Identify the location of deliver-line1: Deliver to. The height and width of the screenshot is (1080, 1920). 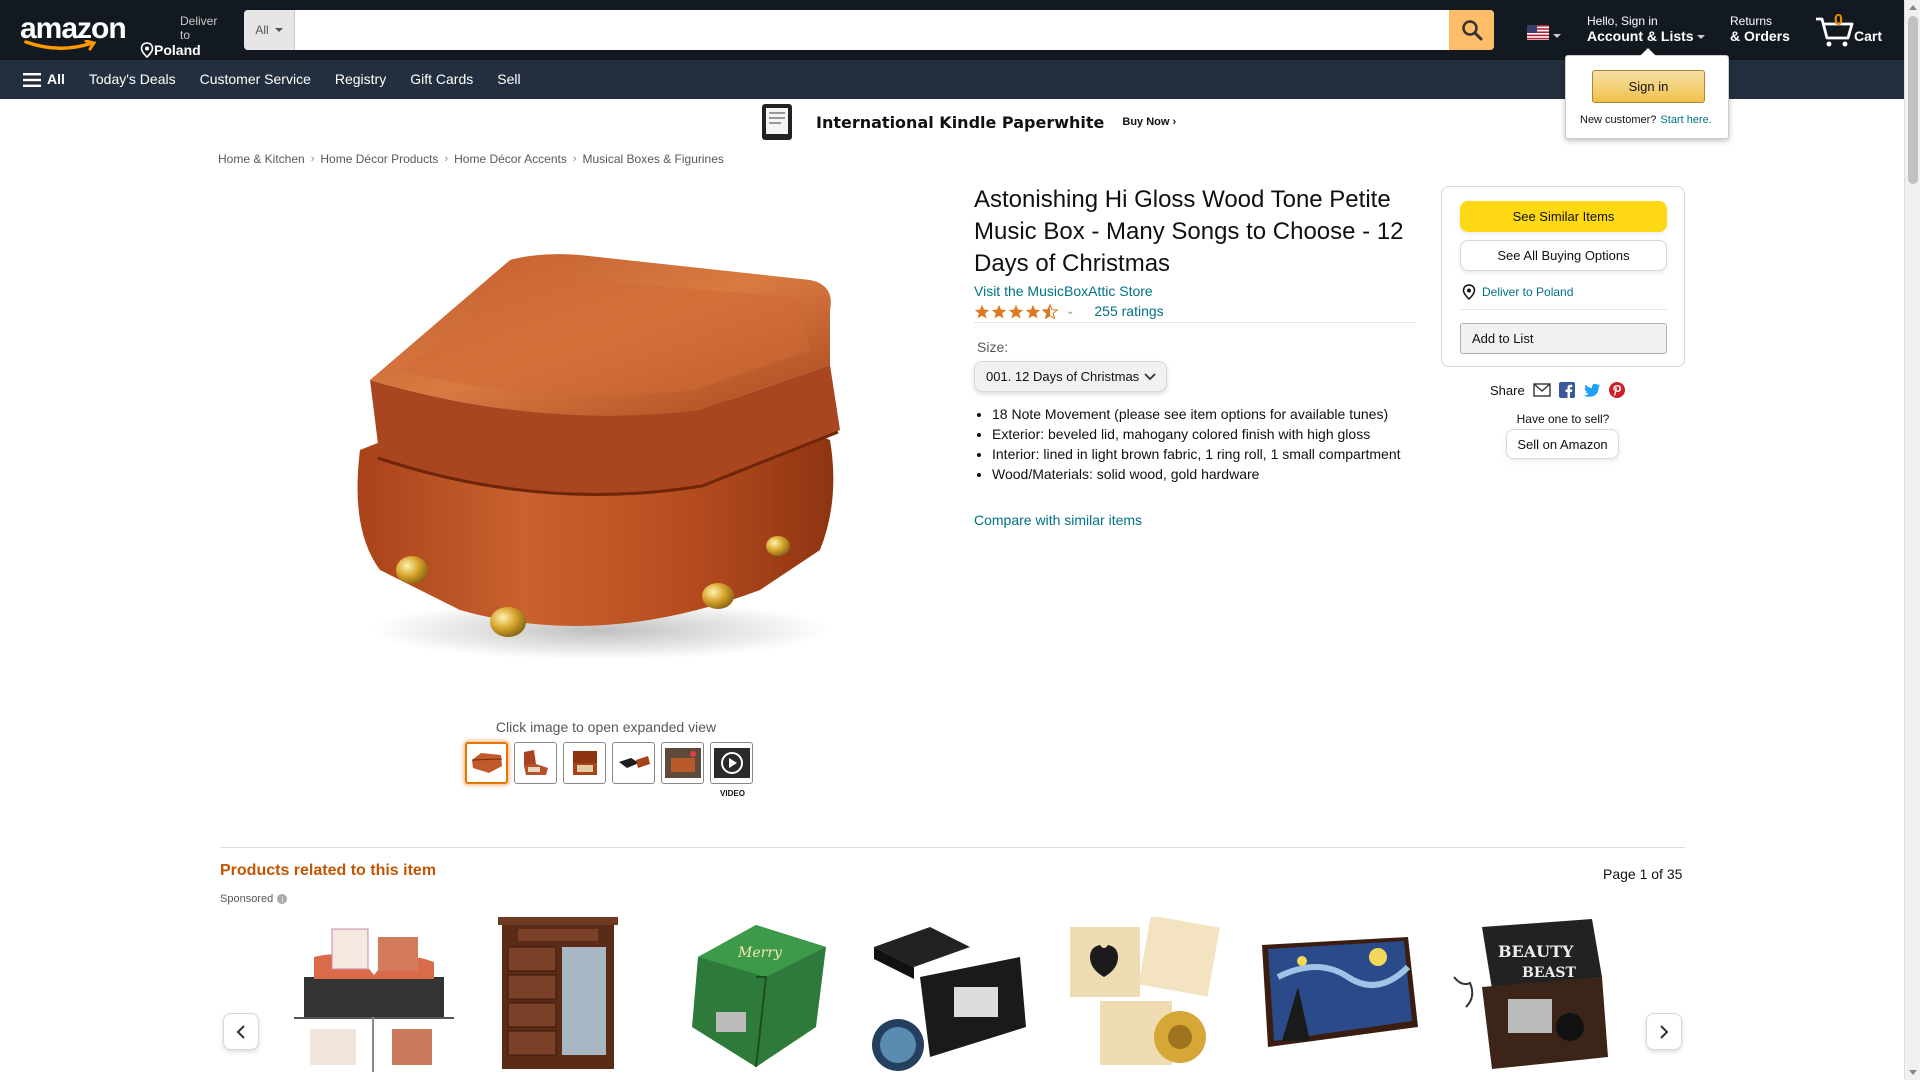
(199, 28).